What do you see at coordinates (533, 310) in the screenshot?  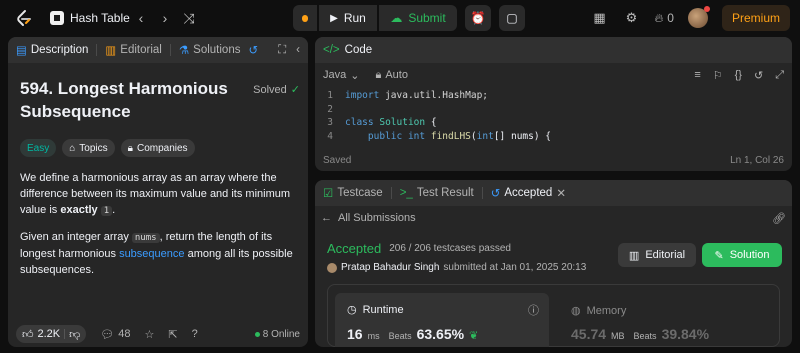 I see `info-icon: ⓘ` at bounding box center [533, 310].